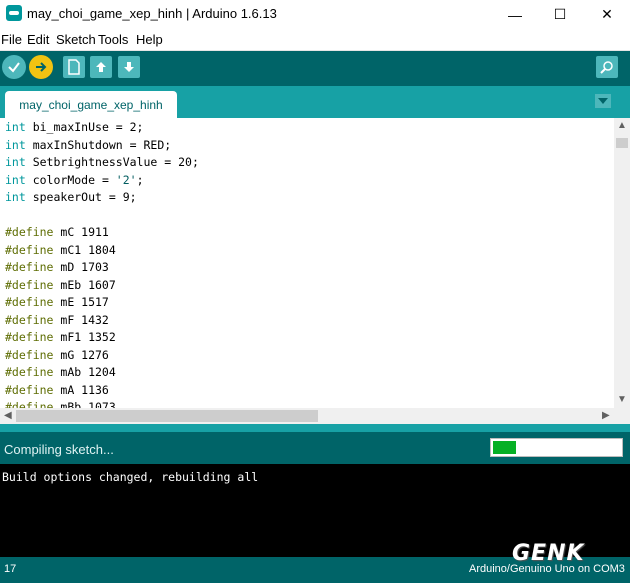  Describe the element at coordinates (113, 39) in the screenshot. I see `menu-tools: Tools` at that location.